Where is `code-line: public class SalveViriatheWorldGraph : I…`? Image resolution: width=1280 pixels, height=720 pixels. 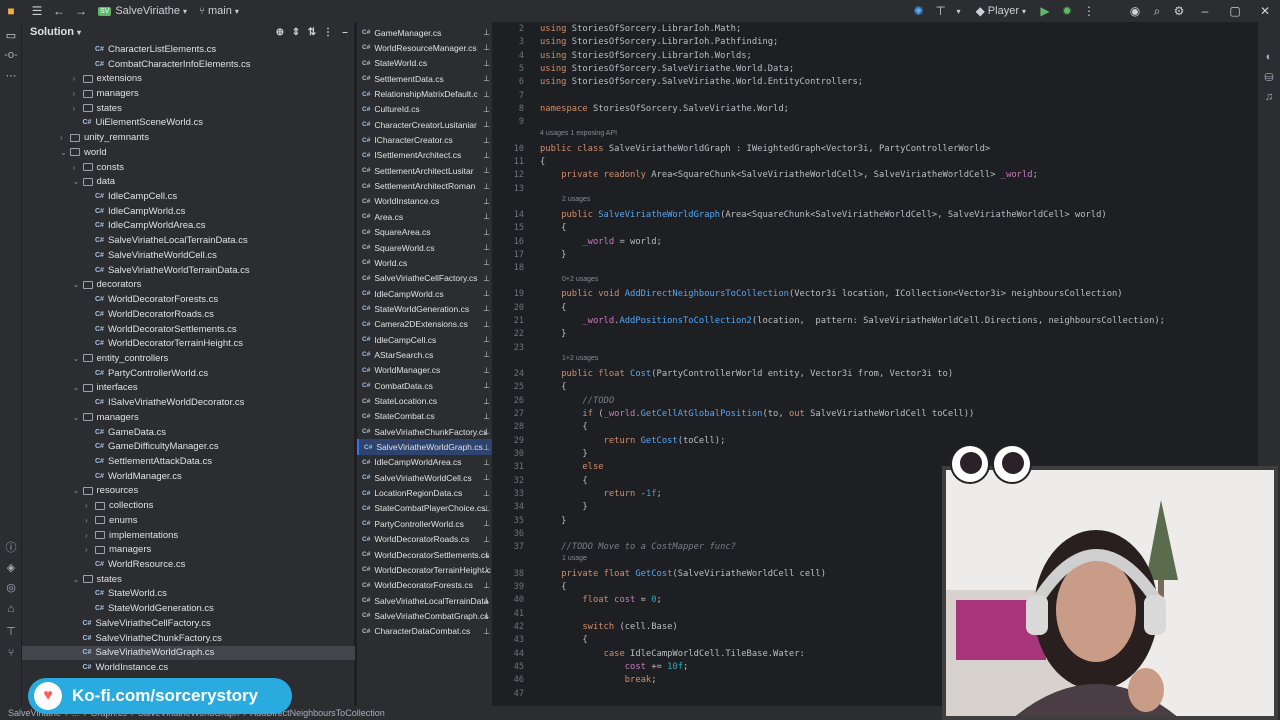
code-line: public class SalveViriatheWorldGraph : I… is located at coordinates (765, 149).